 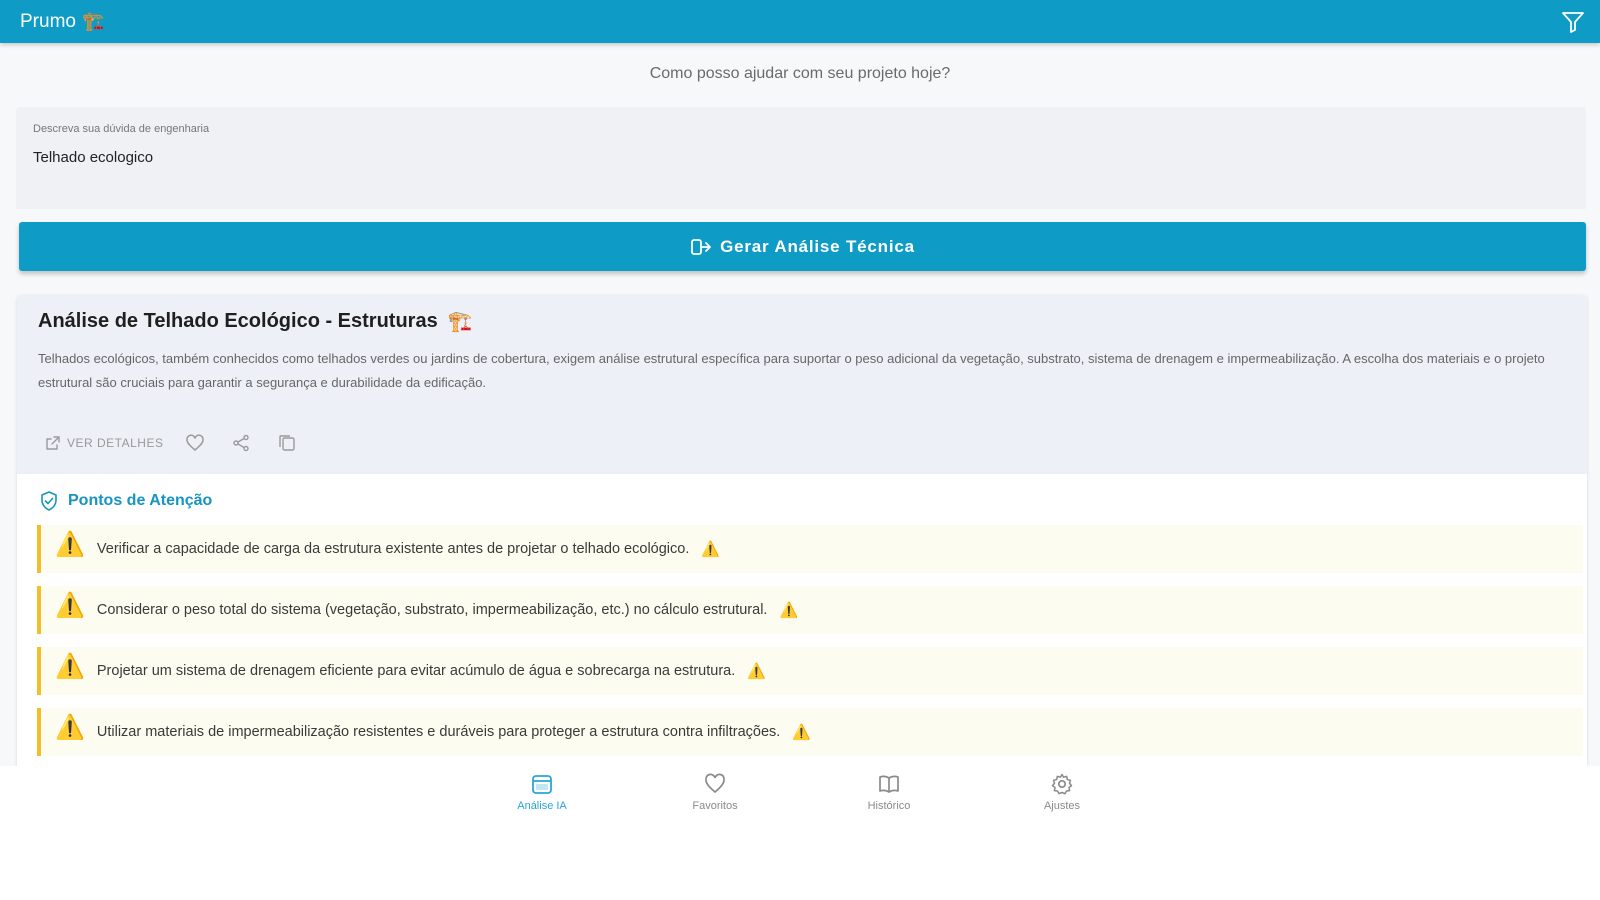 I want to click on nav-item-historico: Histórico, so click(x=889, y=792).